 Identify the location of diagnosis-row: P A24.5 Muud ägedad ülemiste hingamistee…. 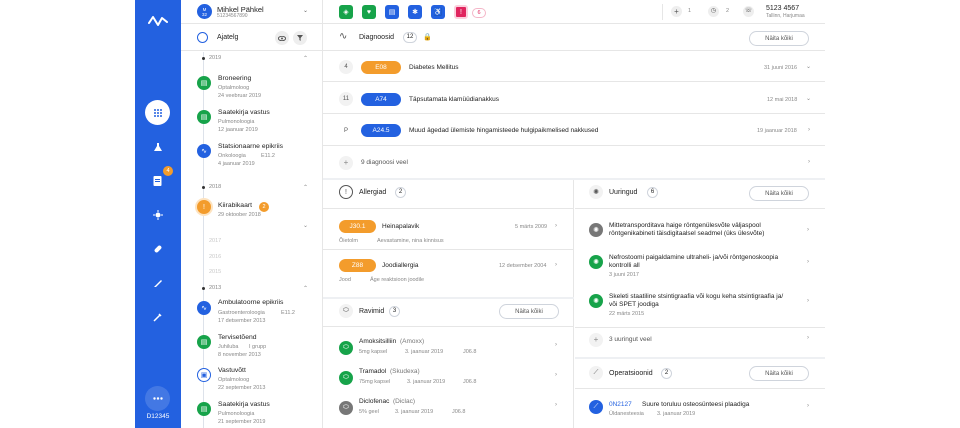
(574, 130).